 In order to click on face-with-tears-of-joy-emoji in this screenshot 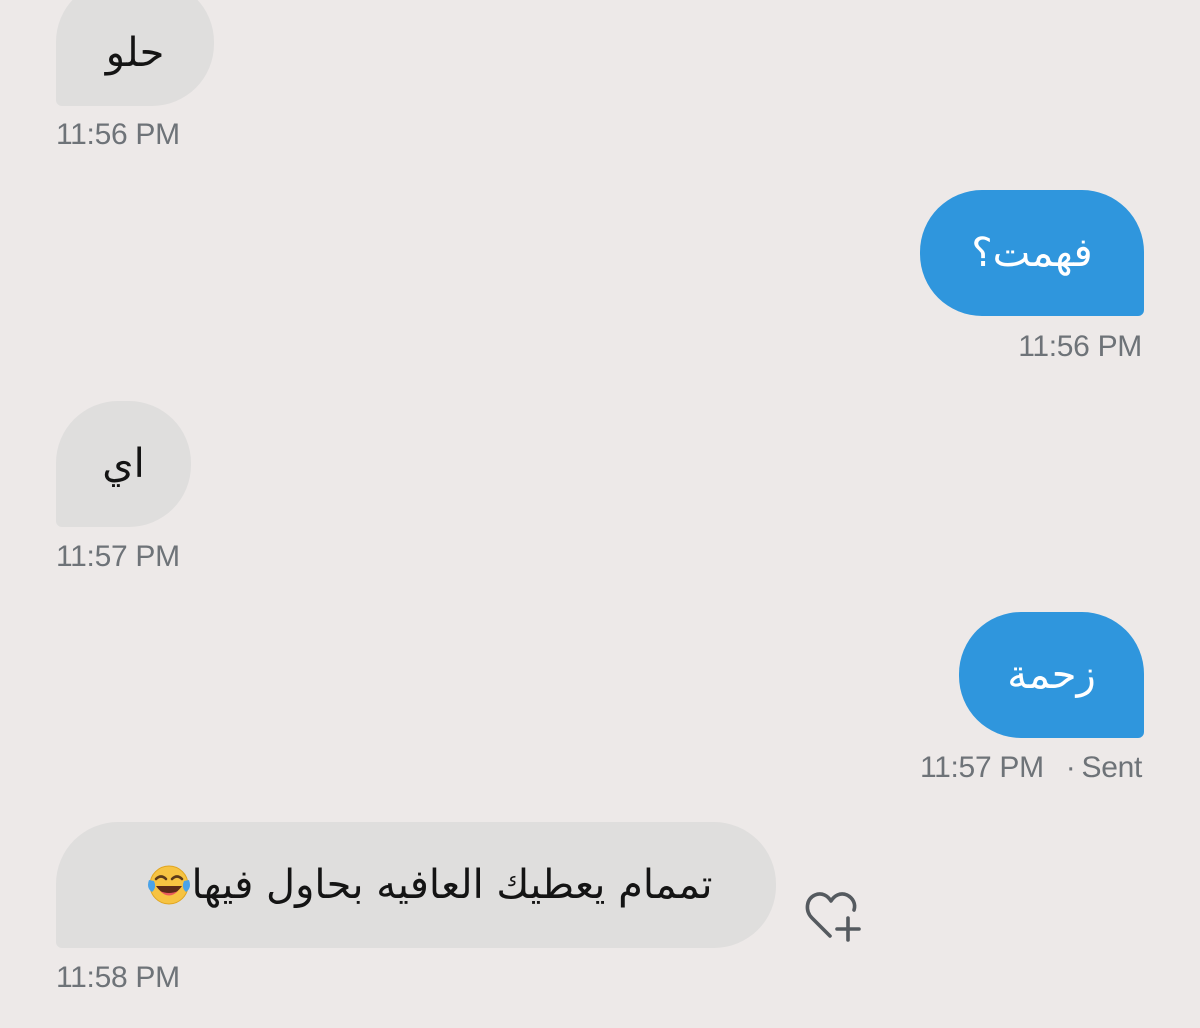, I will do `click(168, 885)`.